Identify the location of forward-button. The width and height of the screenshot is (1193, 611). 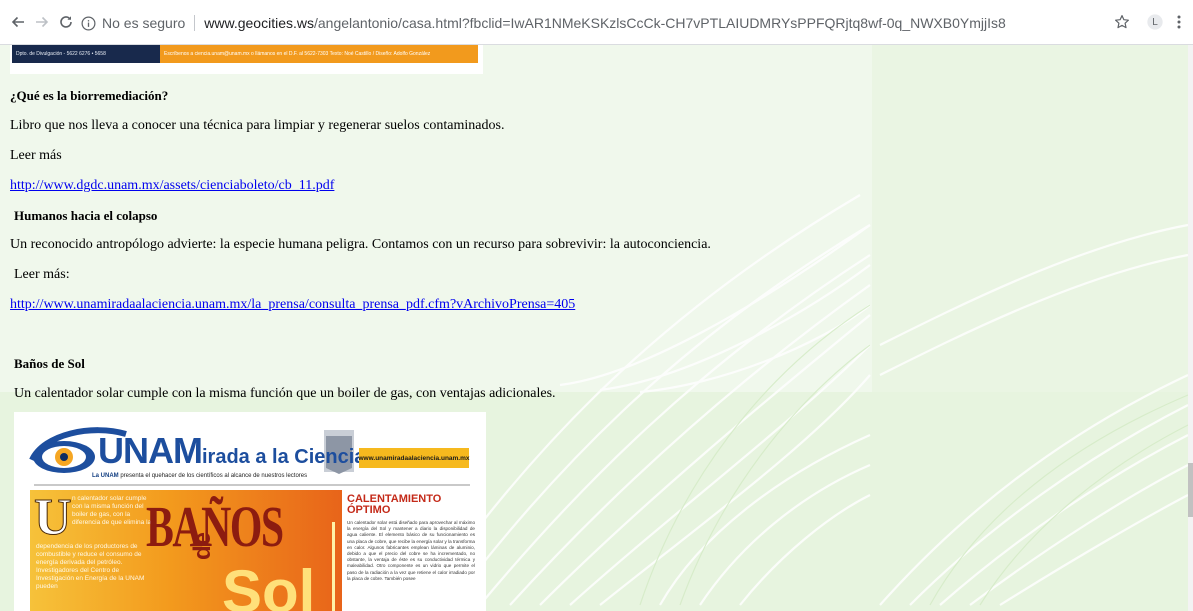
(42, 22).